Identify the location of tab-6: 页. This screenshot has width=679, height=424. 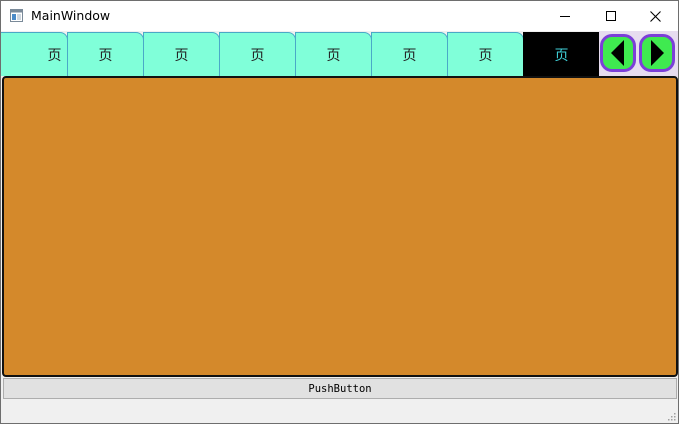
(409, 54).